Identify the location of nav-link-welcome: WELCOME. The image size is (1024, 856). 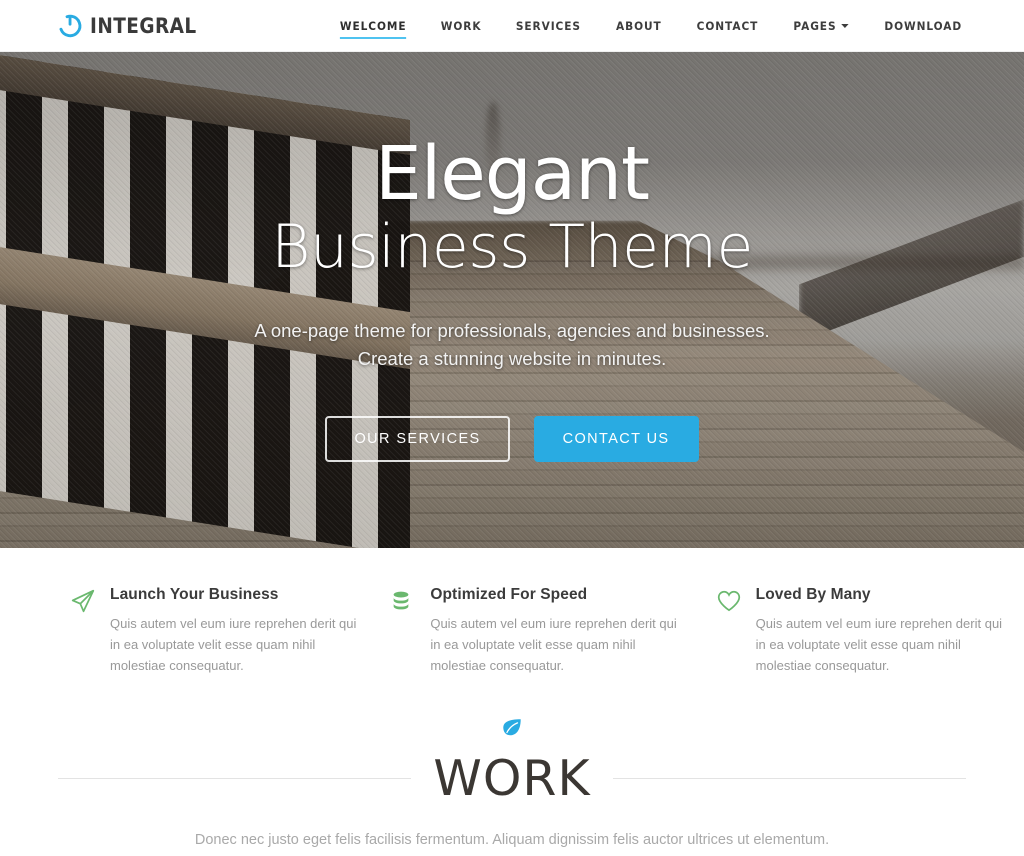
(373, 26).